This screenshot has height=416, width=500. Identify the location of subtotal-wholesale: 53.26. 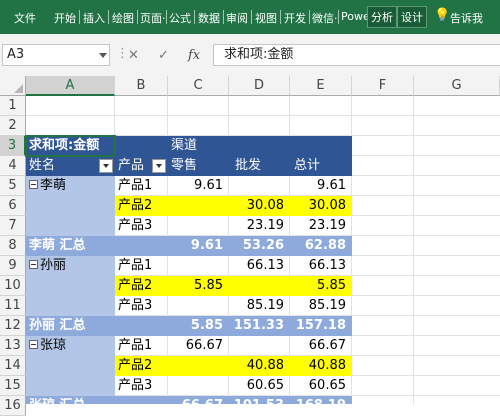
(259, 246).